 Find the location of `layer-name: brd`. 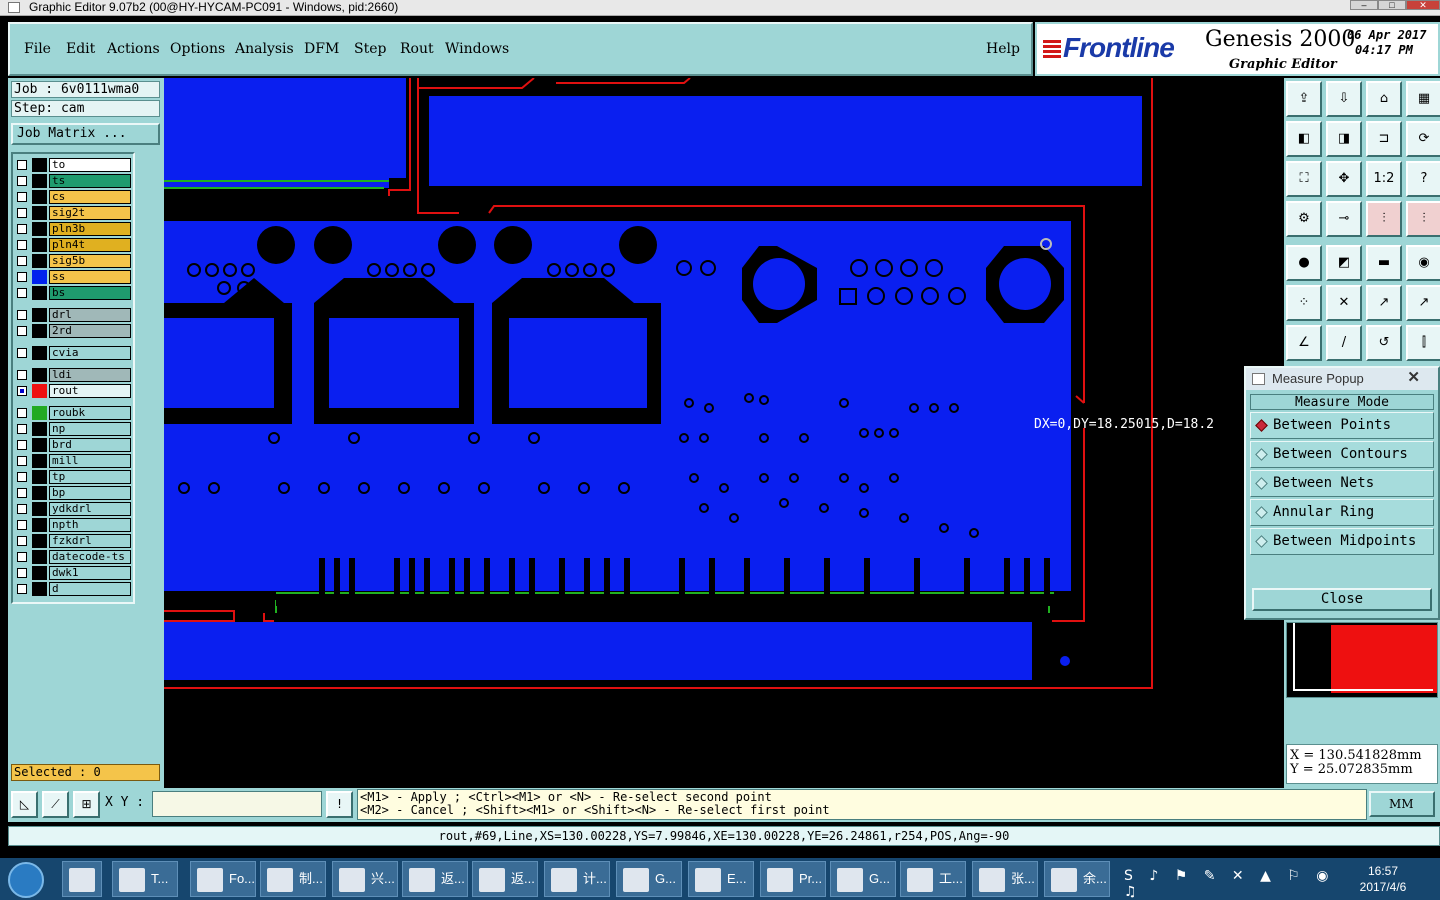

layer-name: brd is located at coordinates (90, 445).